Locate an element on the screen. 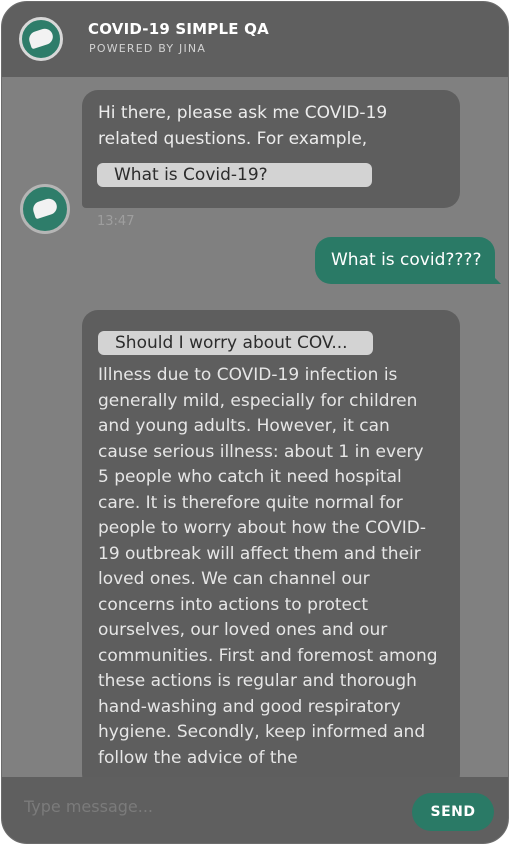  bot-avatar is located at coordinates (45, 209).